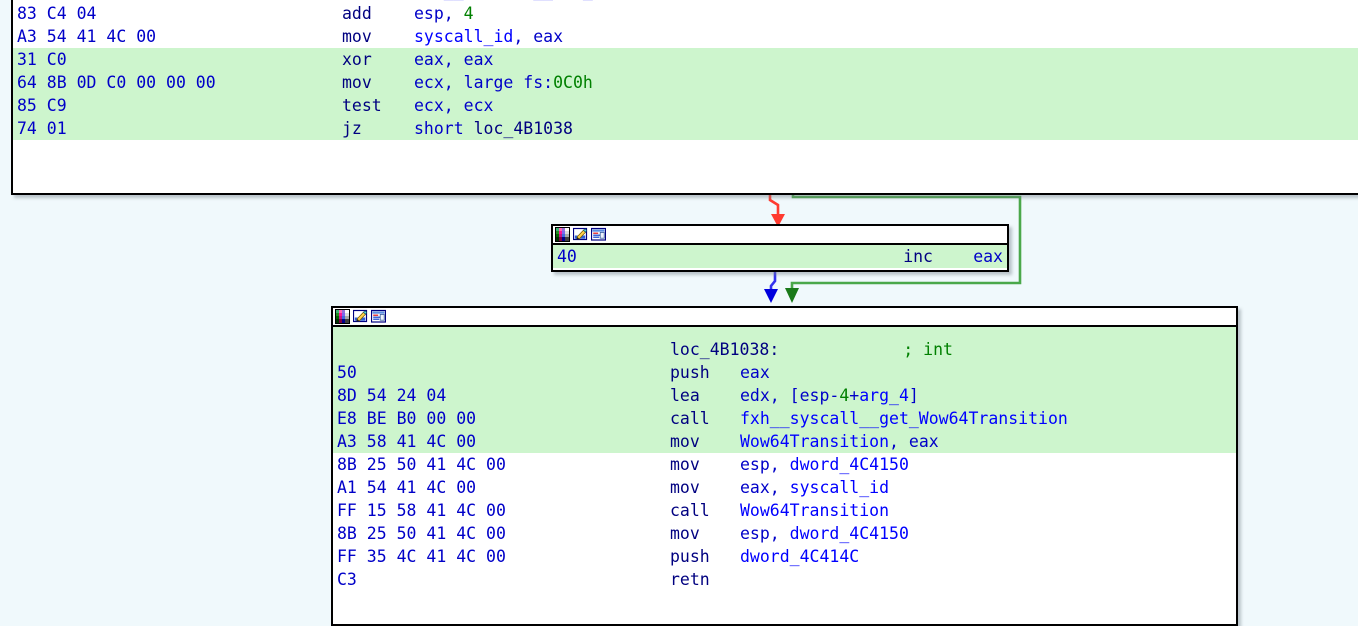 This screenshot has height=626, width=1358. Describe the element at coordinates (690, 579) in the screenshot. I see `mnemonic: retn` at that location.